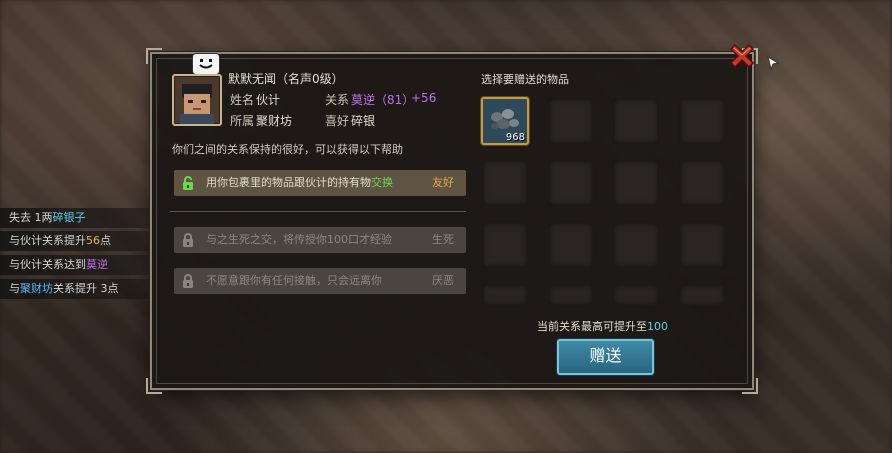 This screenshot has height=453, width=892. Describe the element at coordinates (197, 100) in the screenshot. I see `npc-avatar` at that location.